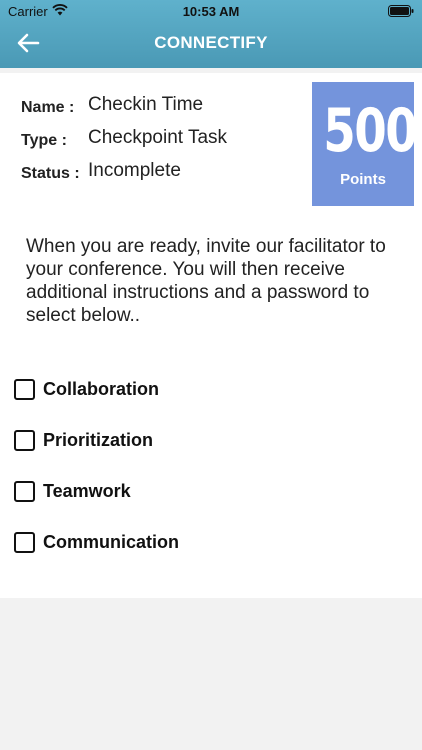 Image resolution: width=422 pixels, height=750 pixels. I want to click on task-name-row: Name : Checkin Time, so click(112, 106).